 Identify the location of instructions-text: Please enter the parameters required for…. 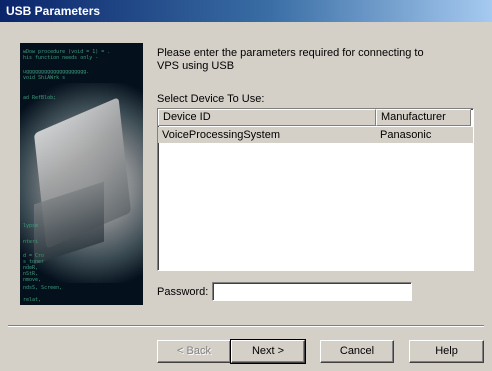
(307, 60).